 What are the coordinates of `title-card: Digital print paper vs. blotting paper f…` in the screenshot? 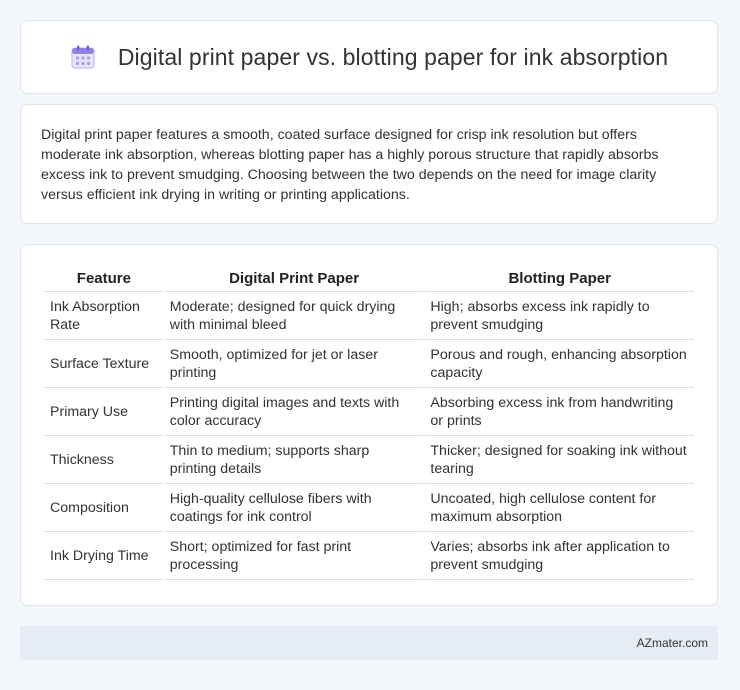 It's located at (369, 57).